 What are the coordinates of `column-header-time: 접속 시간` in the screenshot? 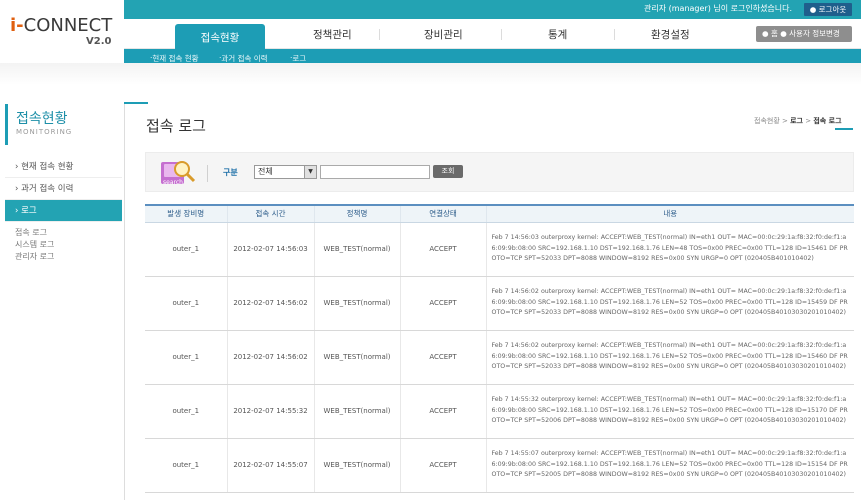 It's located at (270, 213).